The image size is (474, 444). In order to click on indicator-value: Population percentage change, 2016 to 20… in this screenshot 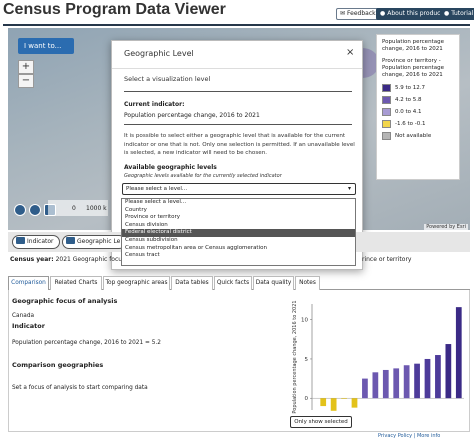, I will do `click(86, 343)`.